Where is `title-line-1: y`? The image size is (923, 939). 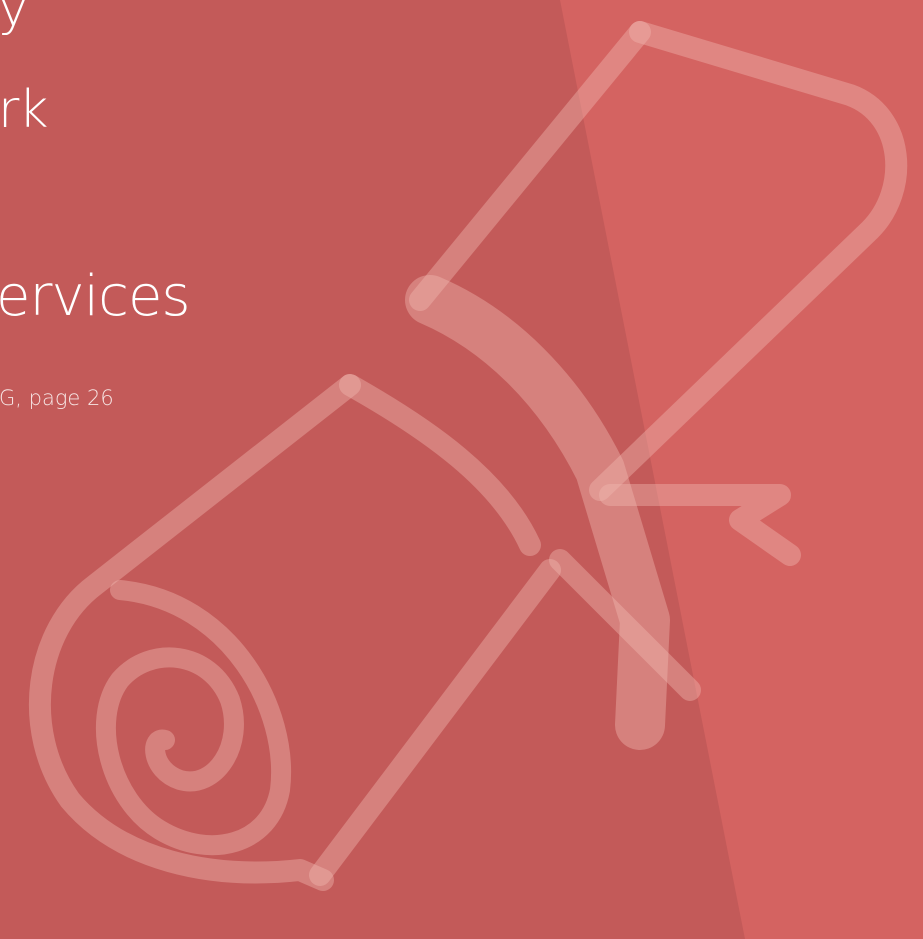
title-line-1: y is located at coordinates (14, 19).